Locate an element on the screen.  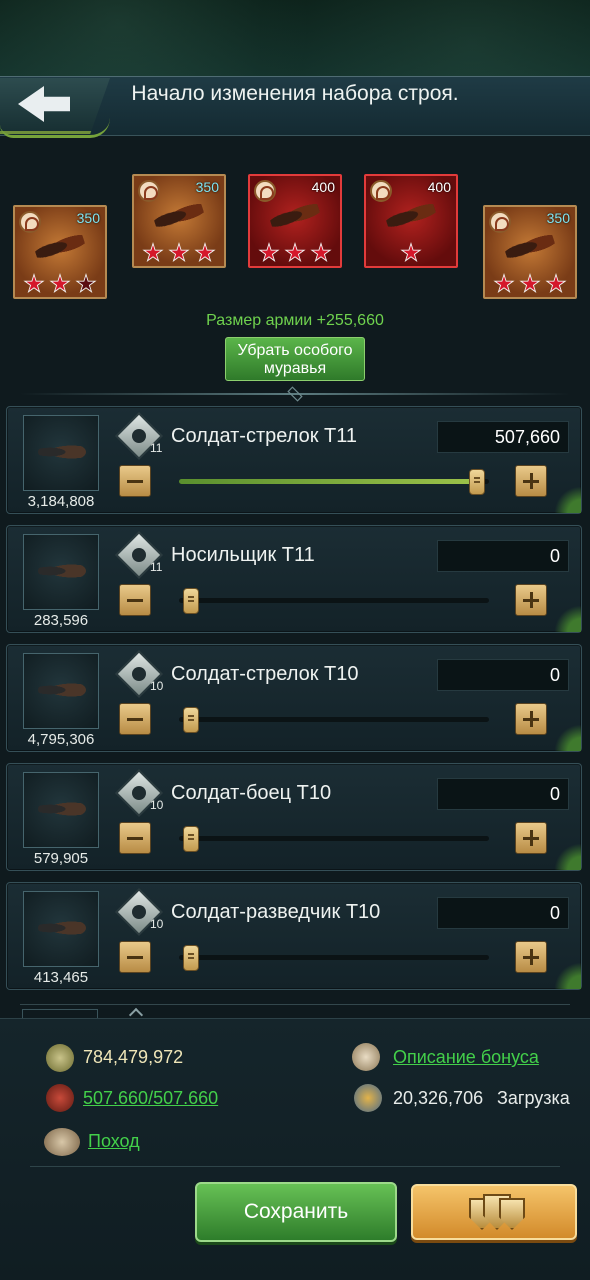
special-ant-card-1: 350 is located at coordinates (60, 252).